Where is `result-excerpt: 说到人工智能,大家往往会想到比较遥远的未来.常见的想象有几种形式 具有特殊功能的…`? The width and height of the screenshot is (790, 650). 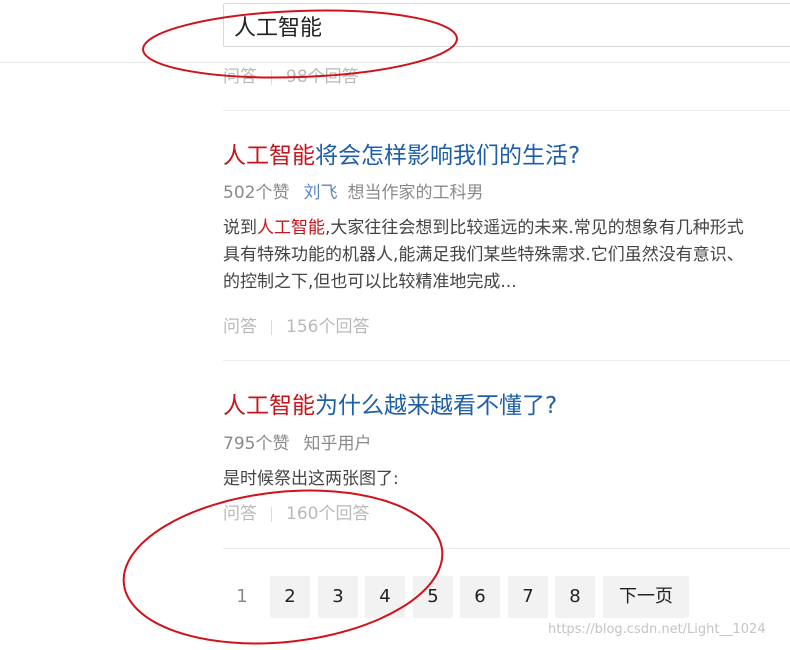 result-excerpt: 说到人工智能,大家往往会想到比较遥远的未来.常见的想象有几种形式 具有特殊功能的… is located at coordinates (506, 255).